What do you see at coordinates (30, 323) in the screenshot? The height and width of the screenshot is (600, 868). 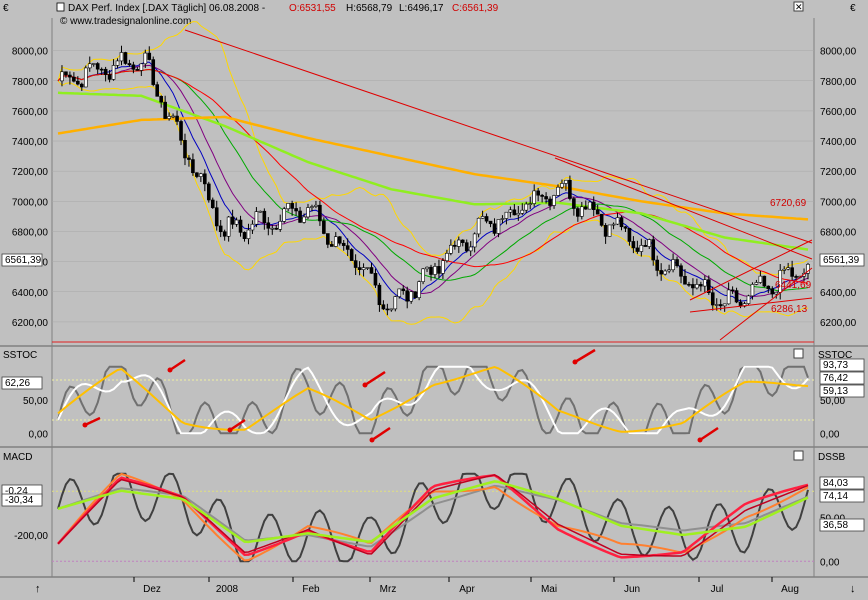 I see `y-tick-left: 6200,00` at bounding box center [30, 323].